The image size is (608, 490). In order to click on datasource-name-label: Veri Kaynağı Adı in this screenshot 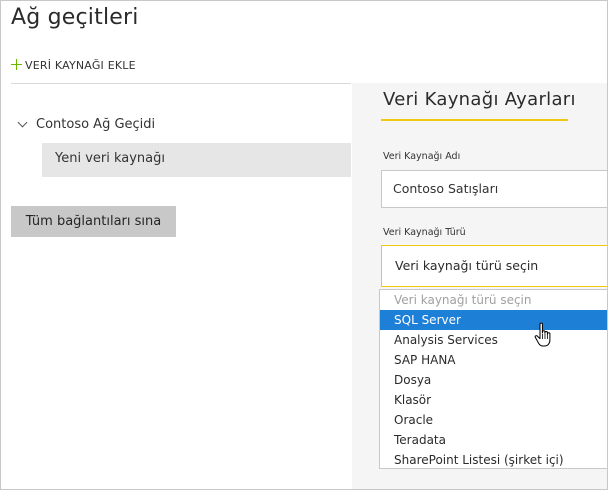, I will do `click(422, 156)`.